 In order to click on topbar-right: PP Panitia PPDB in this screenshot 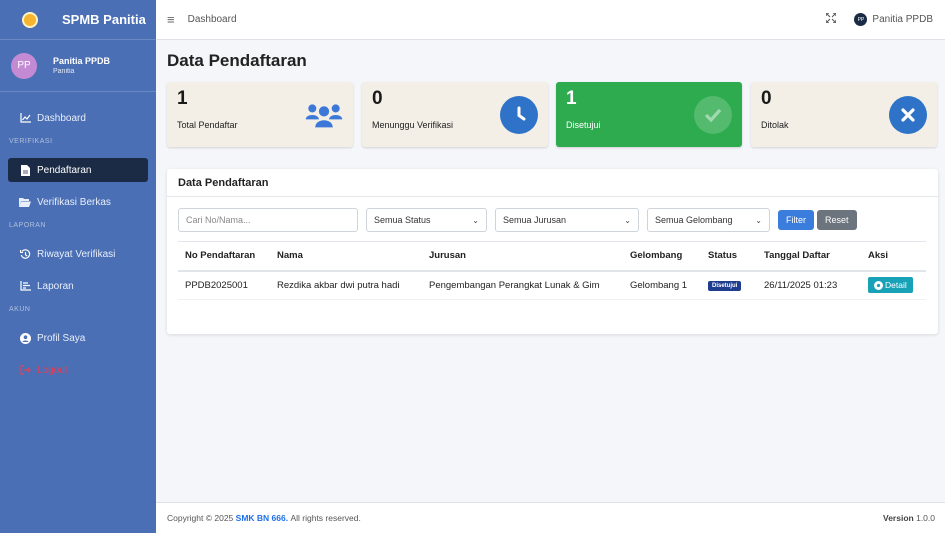, I will do `click(879, 19)`.